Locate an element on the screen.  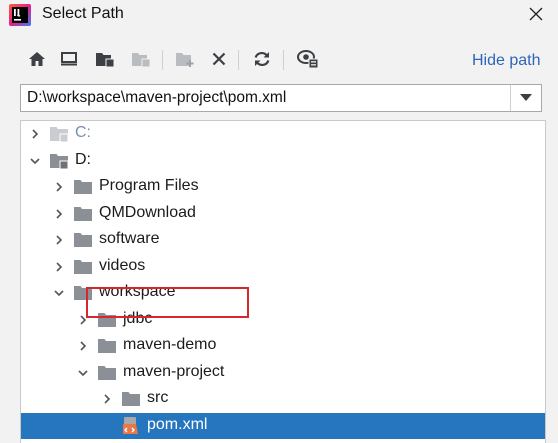
tree-item-label: Program Files is located at coordinates (149, 185).